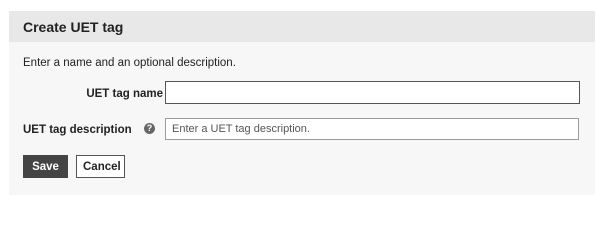  What do you see at coordinates (372, 129) in the screenshot?
I see `tag-description-input` at bounding box center [372, 129].